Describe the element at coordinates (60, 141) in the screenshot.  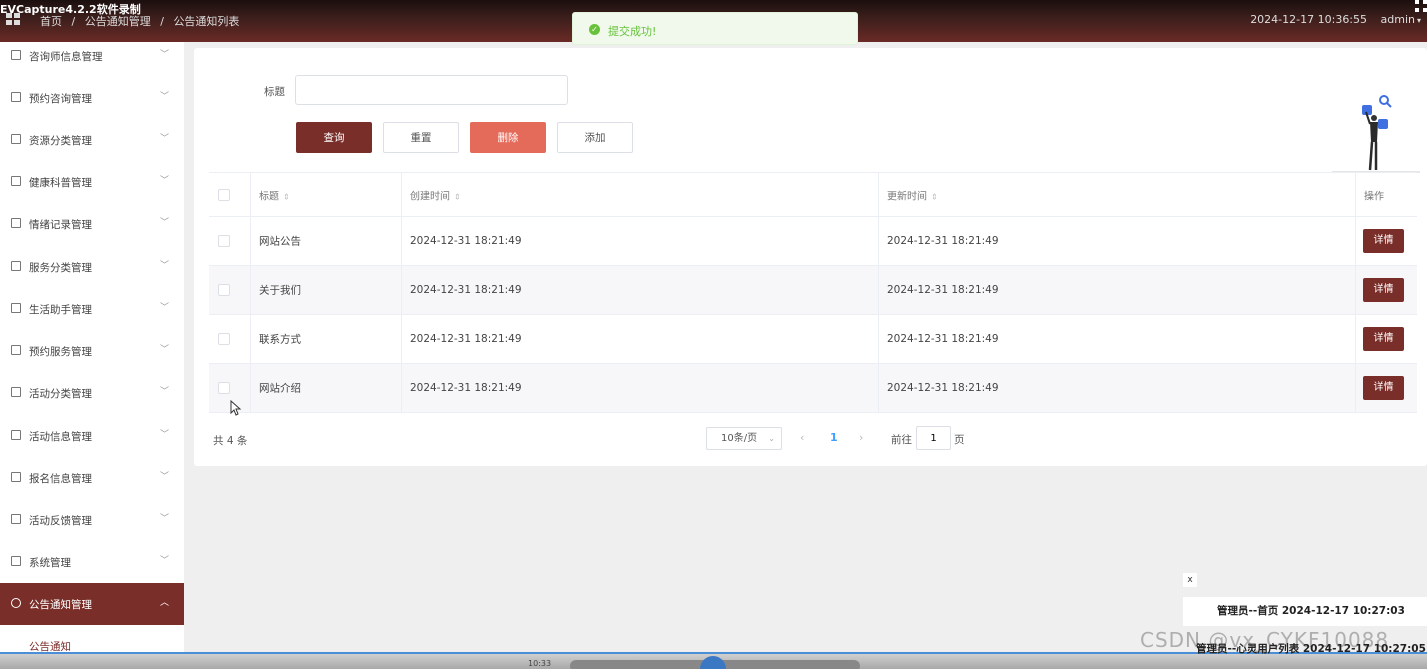
I see `sidebar-item-label: 资源分类管理` at that location.